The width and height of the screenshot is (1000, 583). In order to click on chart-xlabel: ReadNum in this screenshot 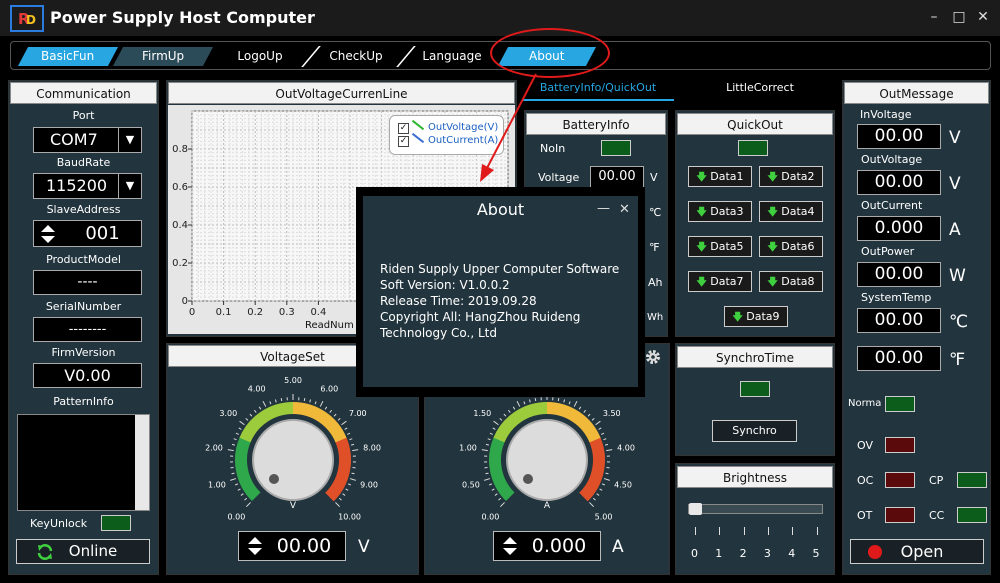, I will do `click(329, 325)`.